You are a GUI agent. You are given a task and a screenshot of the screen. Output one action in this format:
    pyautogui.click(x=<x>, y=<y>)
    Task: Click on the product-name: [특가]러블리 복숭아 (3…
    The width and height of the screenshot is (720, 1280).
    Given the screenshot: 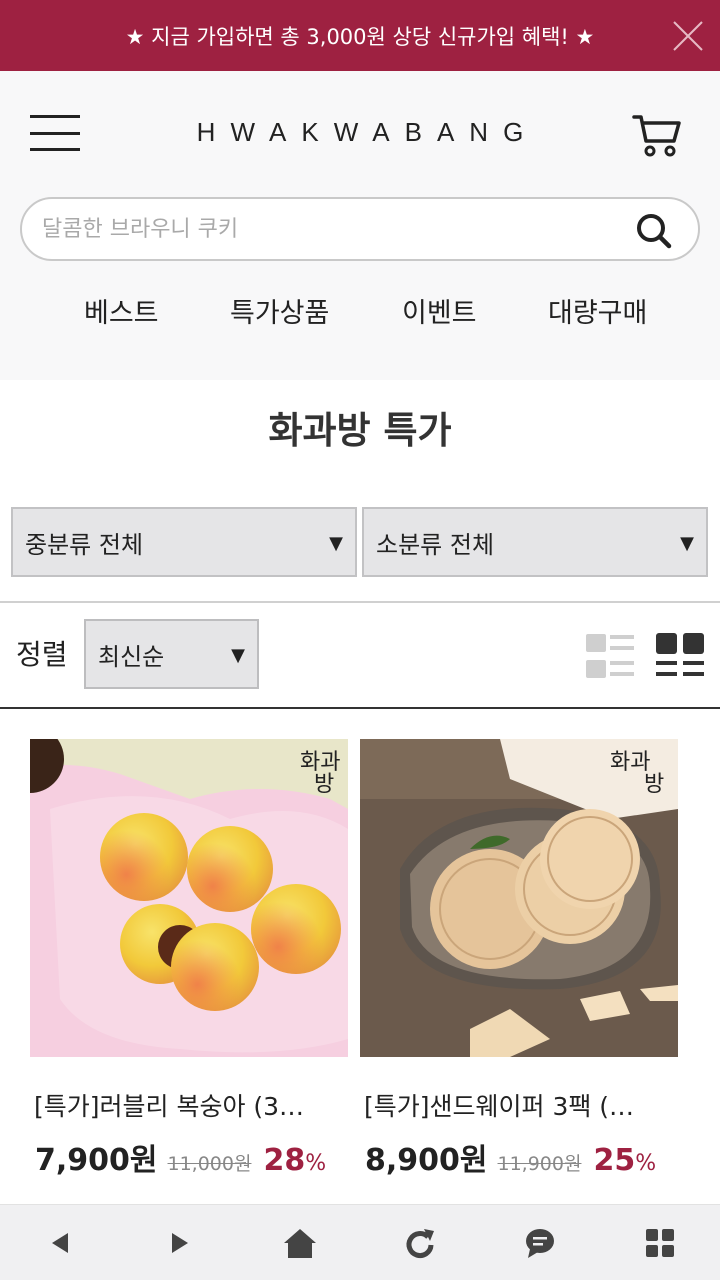 What is the action you would take?
    pyautogui.click(x=189, y=1105)
    